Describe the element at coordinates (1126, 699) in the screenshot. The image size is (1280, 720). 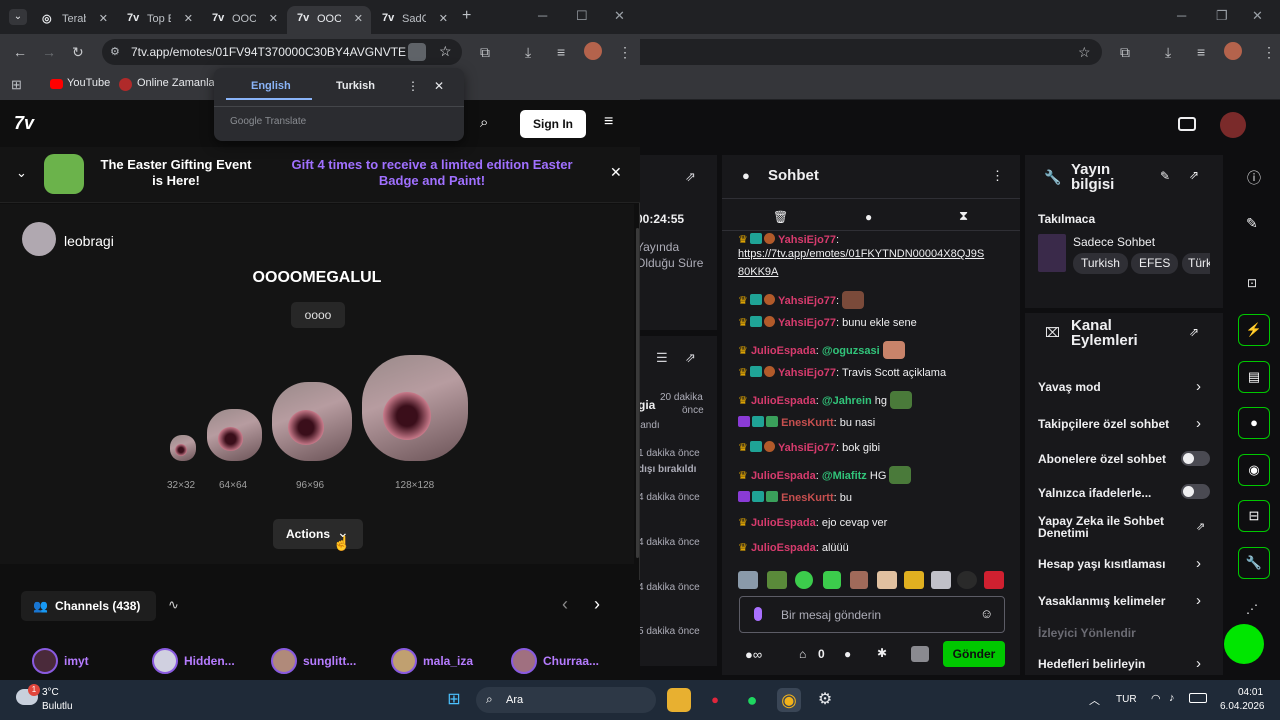
I see `language-indicator: TUR` at that location.